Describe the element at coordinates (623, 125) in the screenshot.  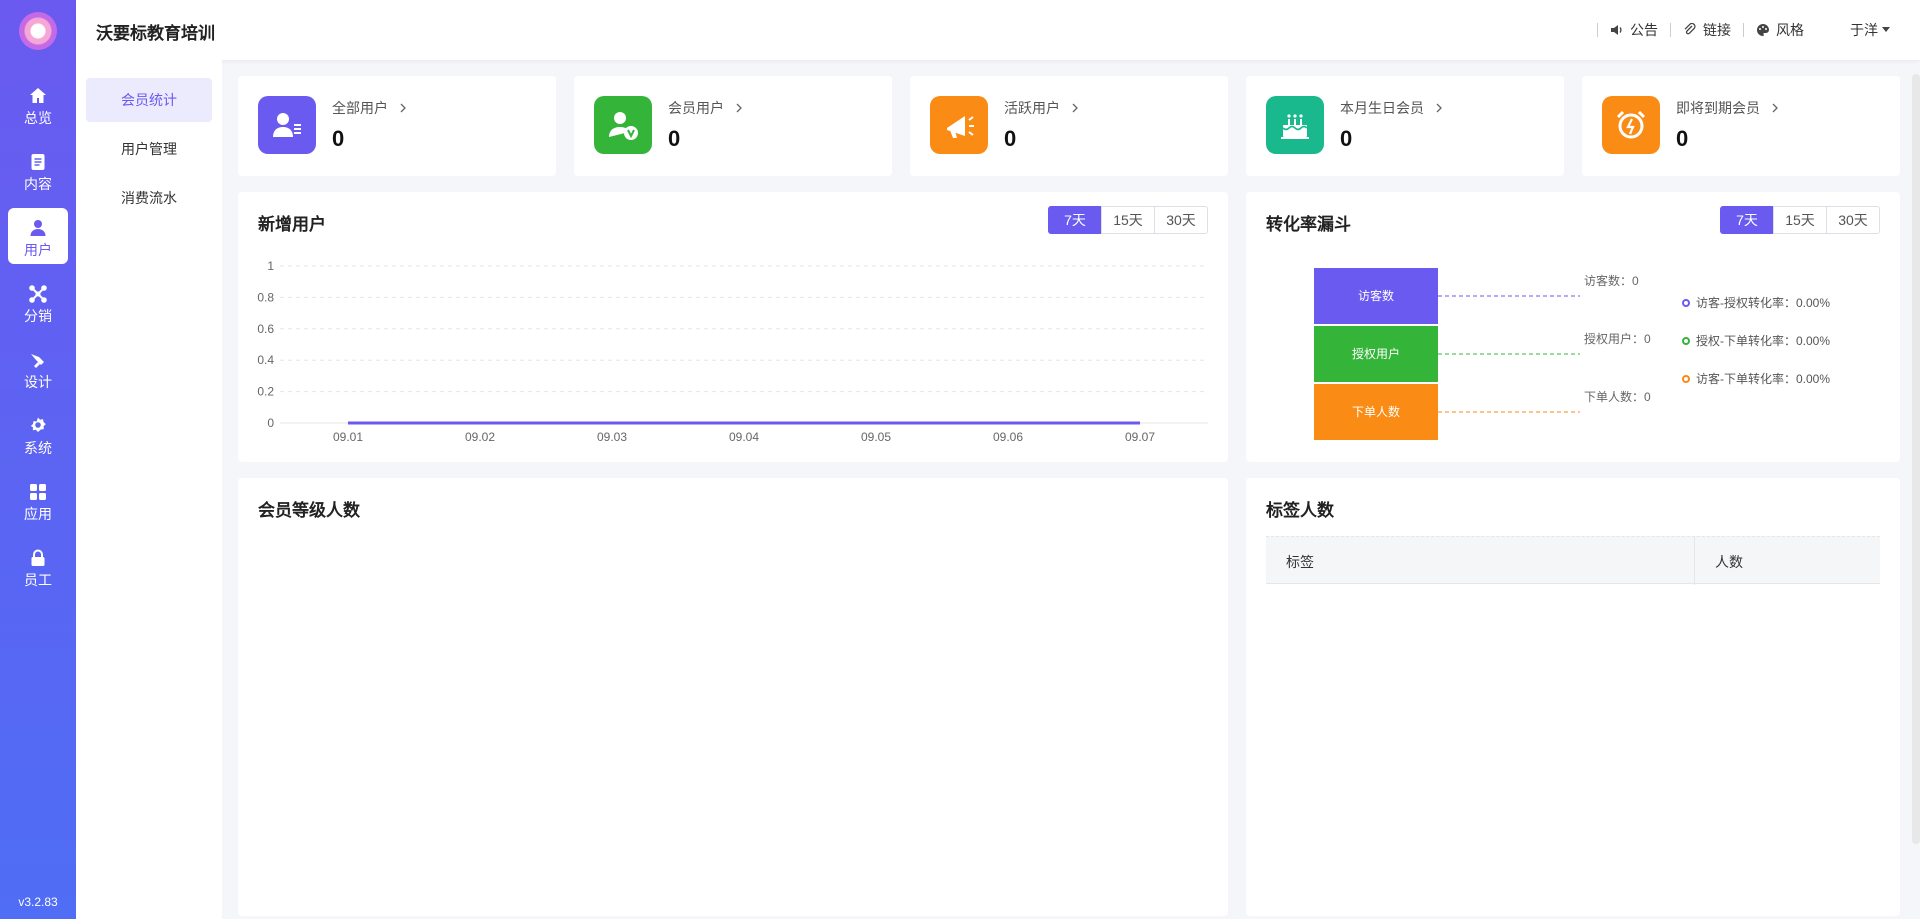
I see `vip-user-icon` at that location.